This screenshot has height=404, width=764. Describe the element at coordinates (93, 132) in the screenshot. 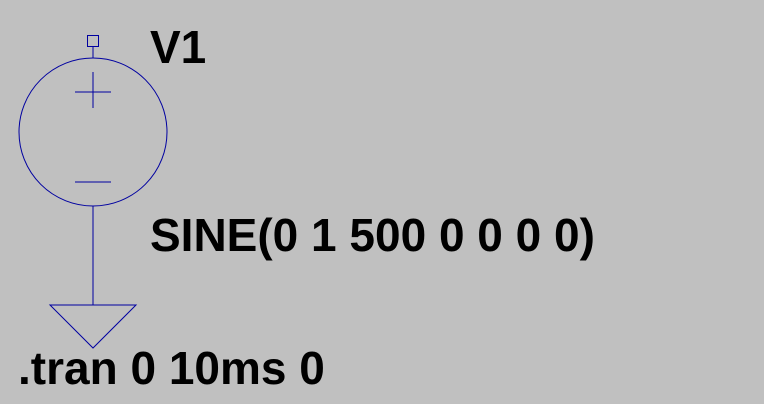

I see `voltage-source-icon` at that location.